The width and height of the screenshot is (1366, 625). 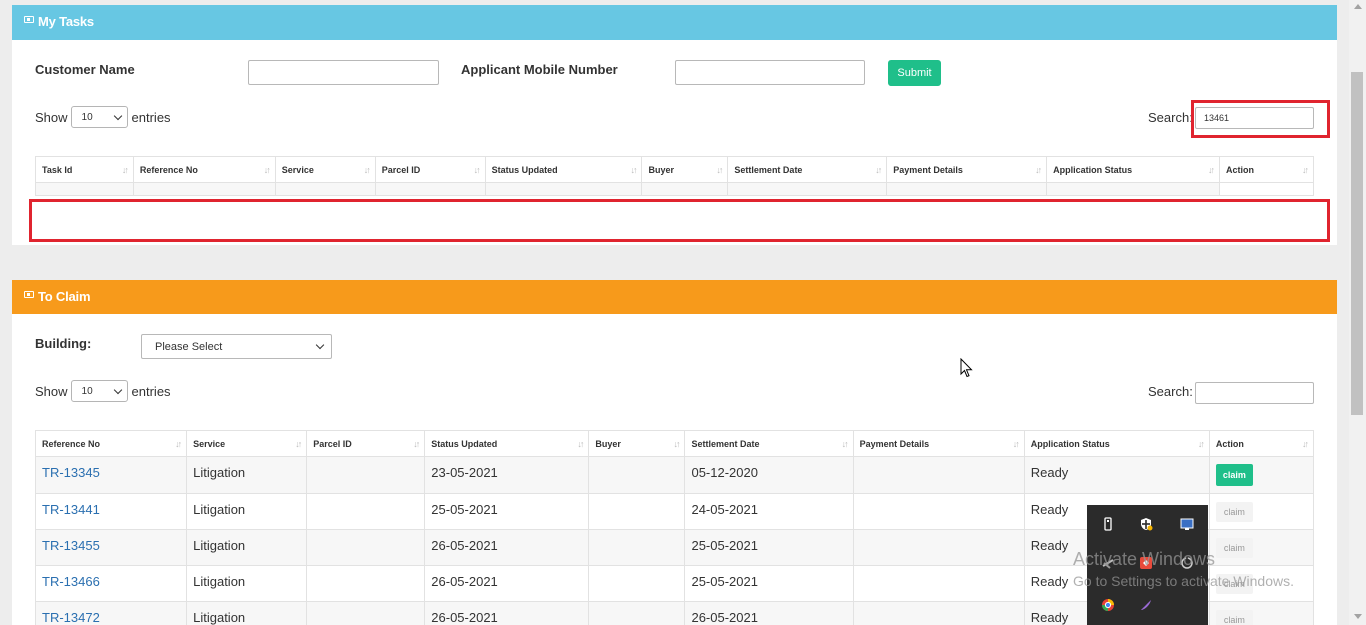 What do you see at coordinates (1357, 243) in the screenshot?
I see `scrollbar-thumb` at bounding box center [1357, 243].